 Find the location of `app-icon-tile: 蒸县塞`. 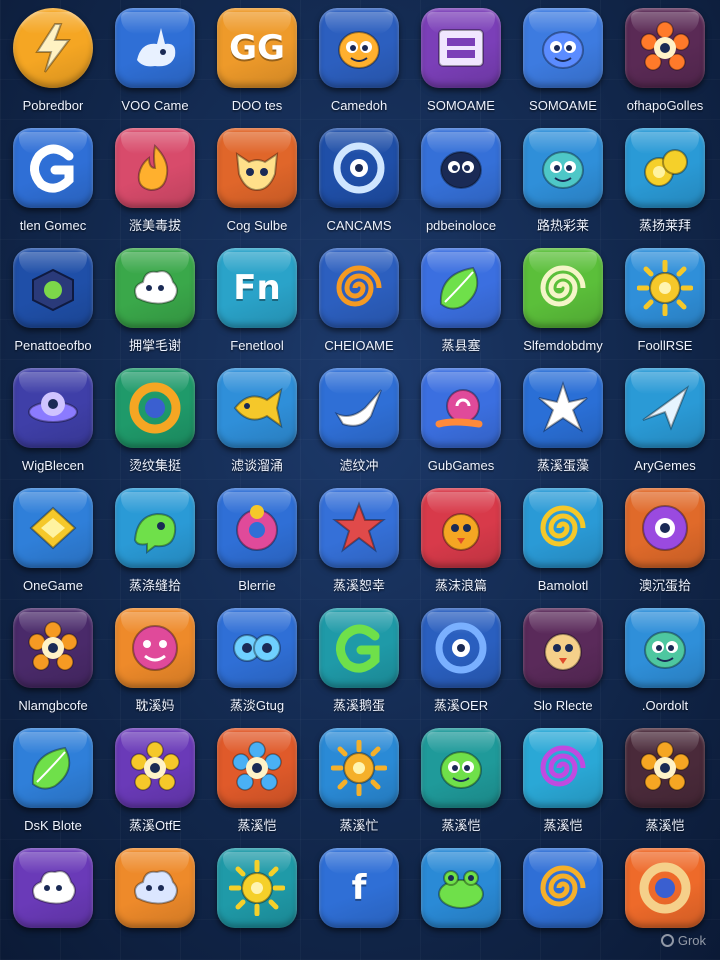

app-icon-tile: 蒸县塞 is located at coordinates (461, 301).